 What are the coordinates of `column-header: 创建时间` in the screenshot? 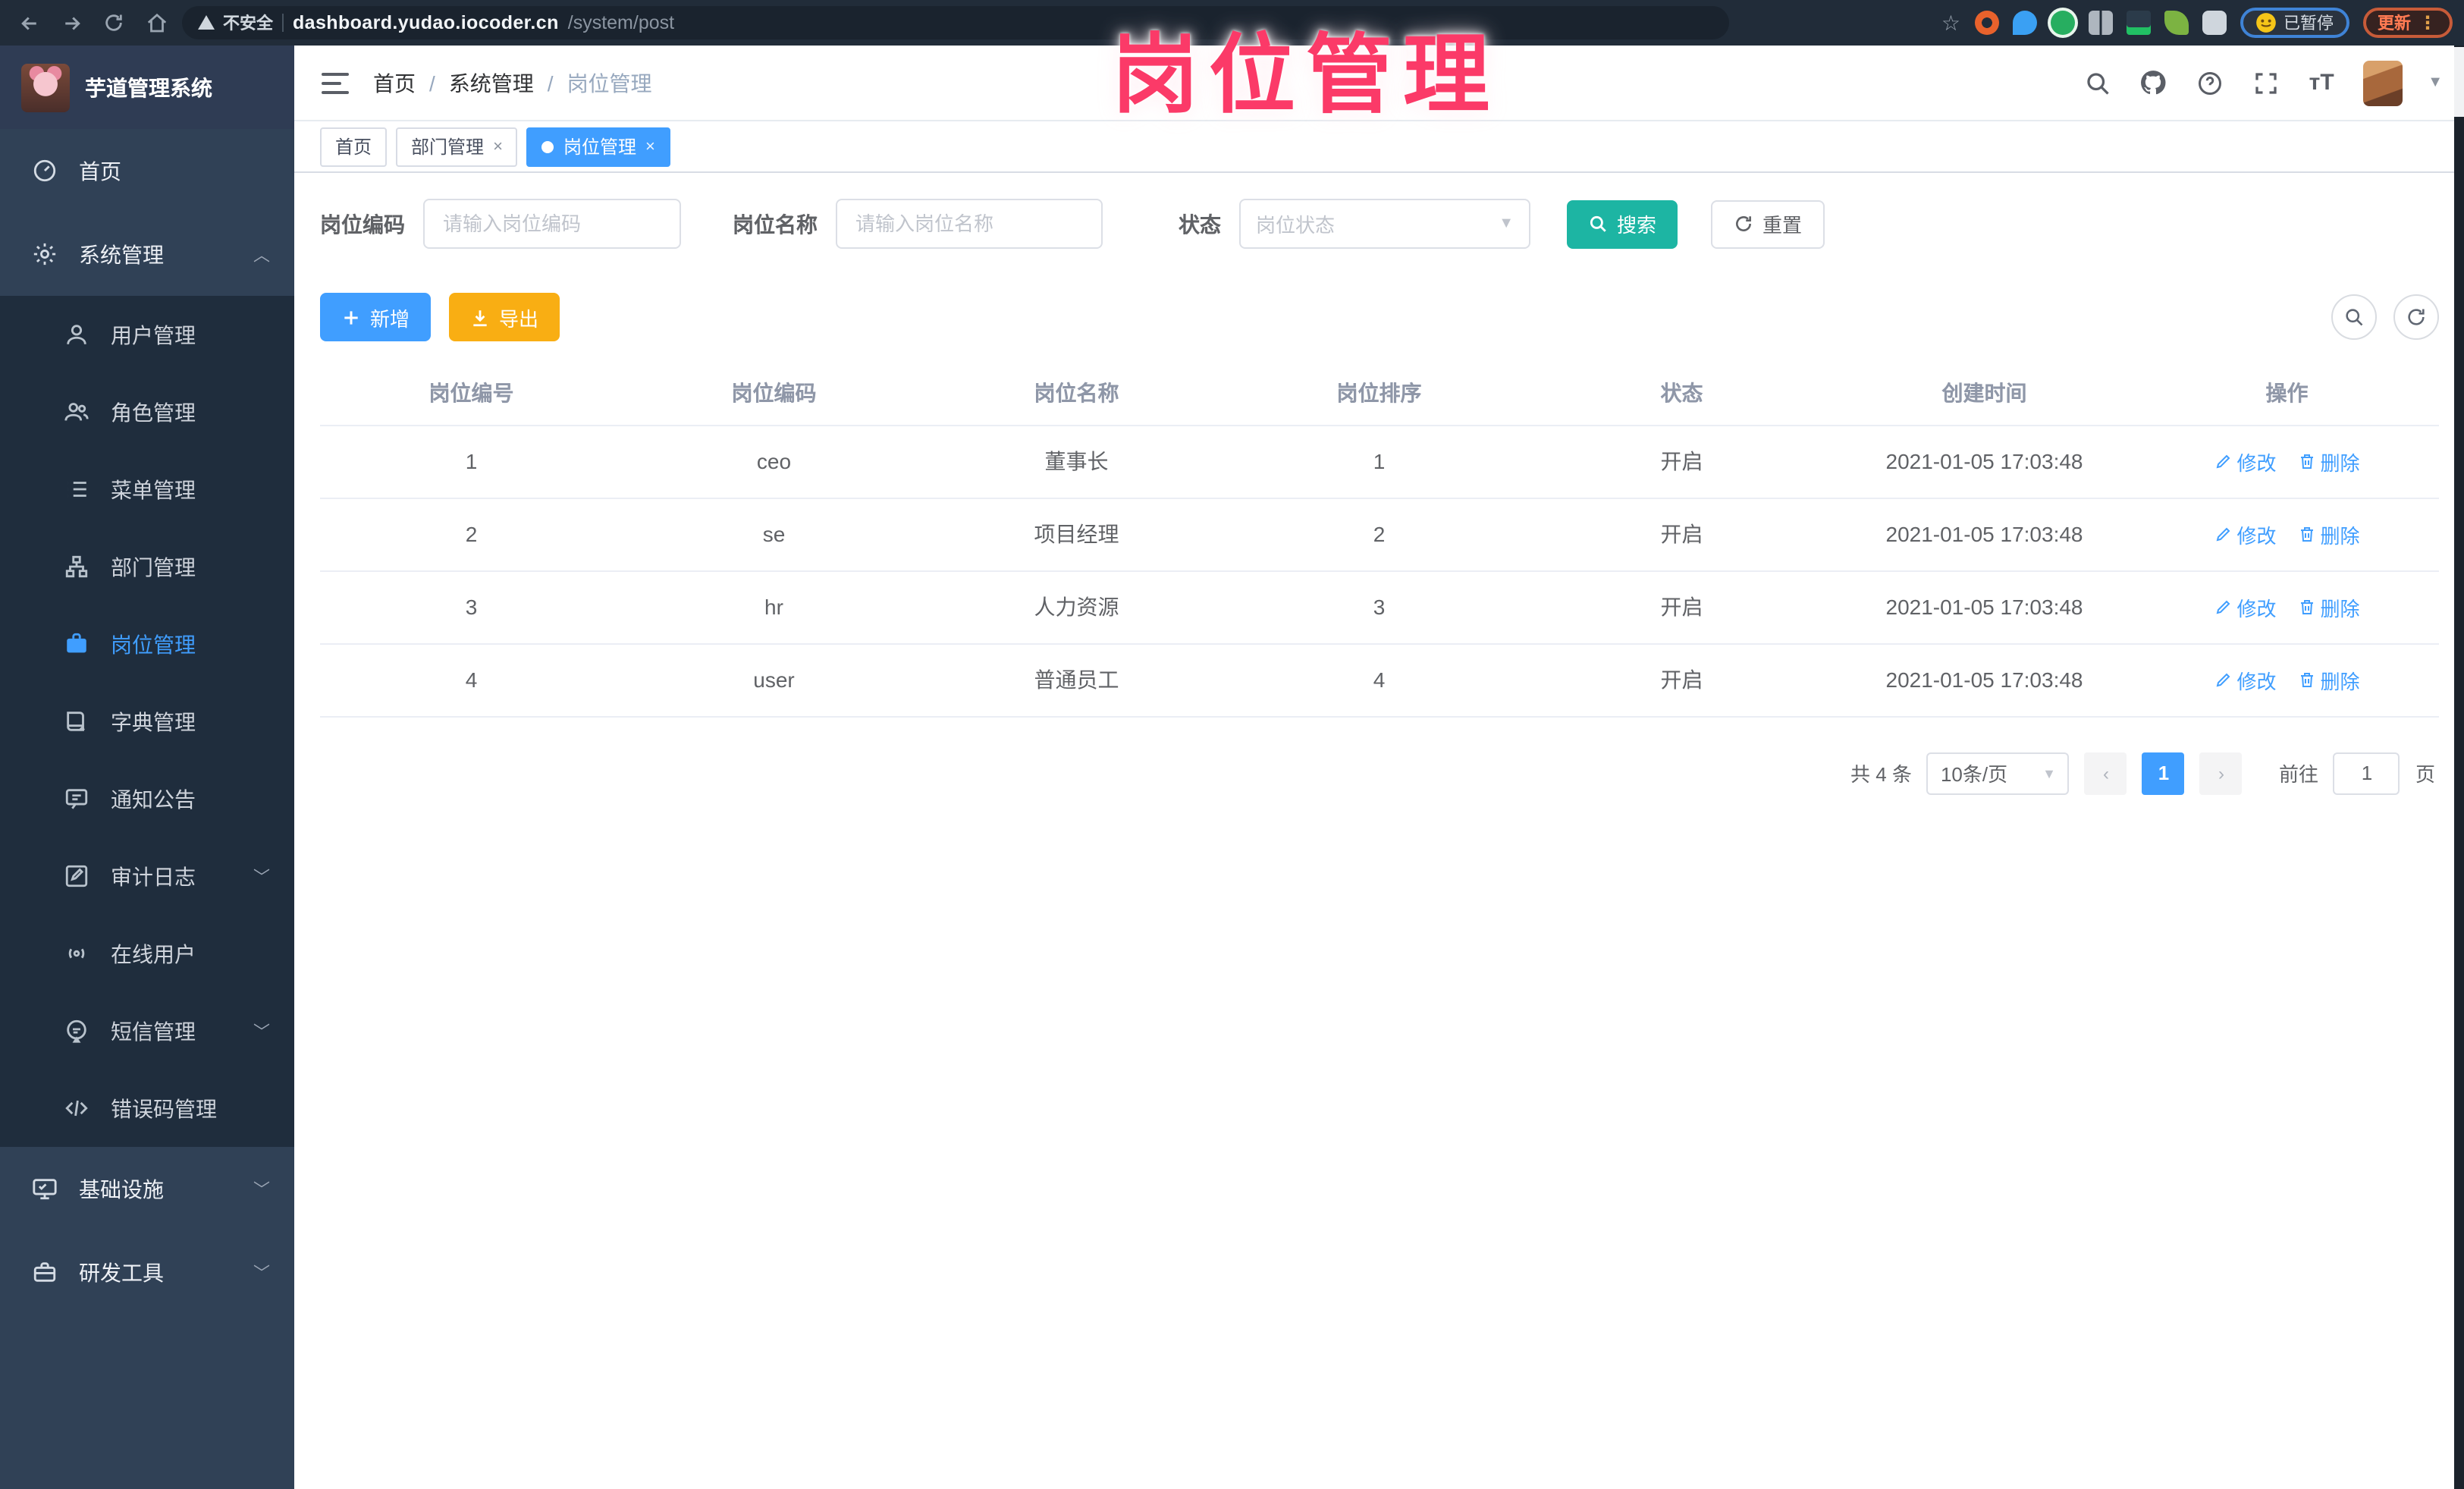 It's located at (1984, 394).